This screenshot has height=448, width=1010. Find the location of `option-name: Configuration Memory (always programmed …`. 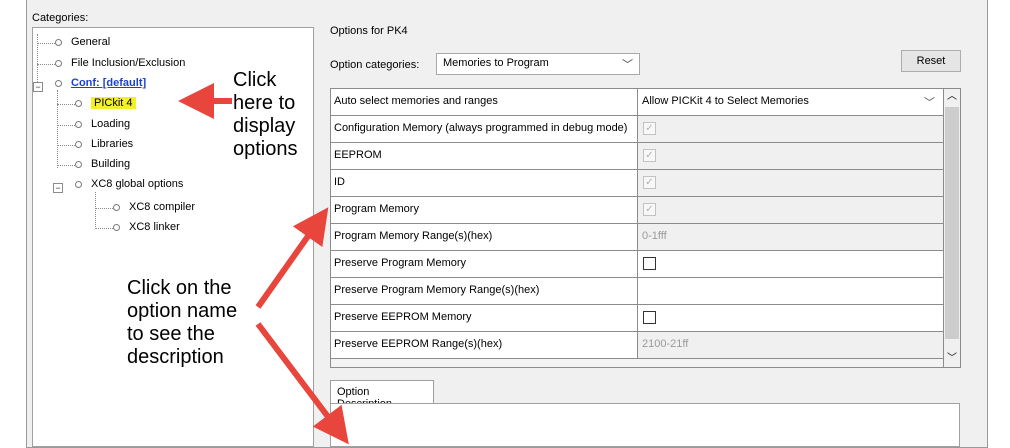

option-name: Configuration Memory (always programmed … is located at coordinates (484, 129).